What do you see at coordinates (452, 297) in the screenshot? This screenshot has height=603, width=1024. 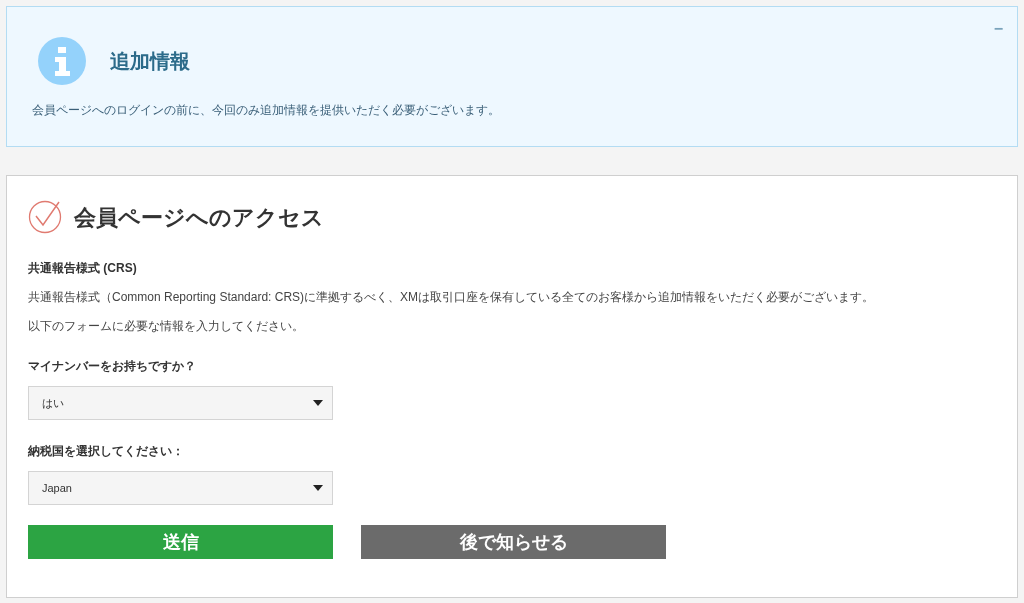 I see `description-text: 共通報告様式（Common Reporting Standard: CRS)に準拠するべく、XMは取引口座を保有している全てのお客様から追加情報をいただく必要がございます。` at bounding box center [452, 297].